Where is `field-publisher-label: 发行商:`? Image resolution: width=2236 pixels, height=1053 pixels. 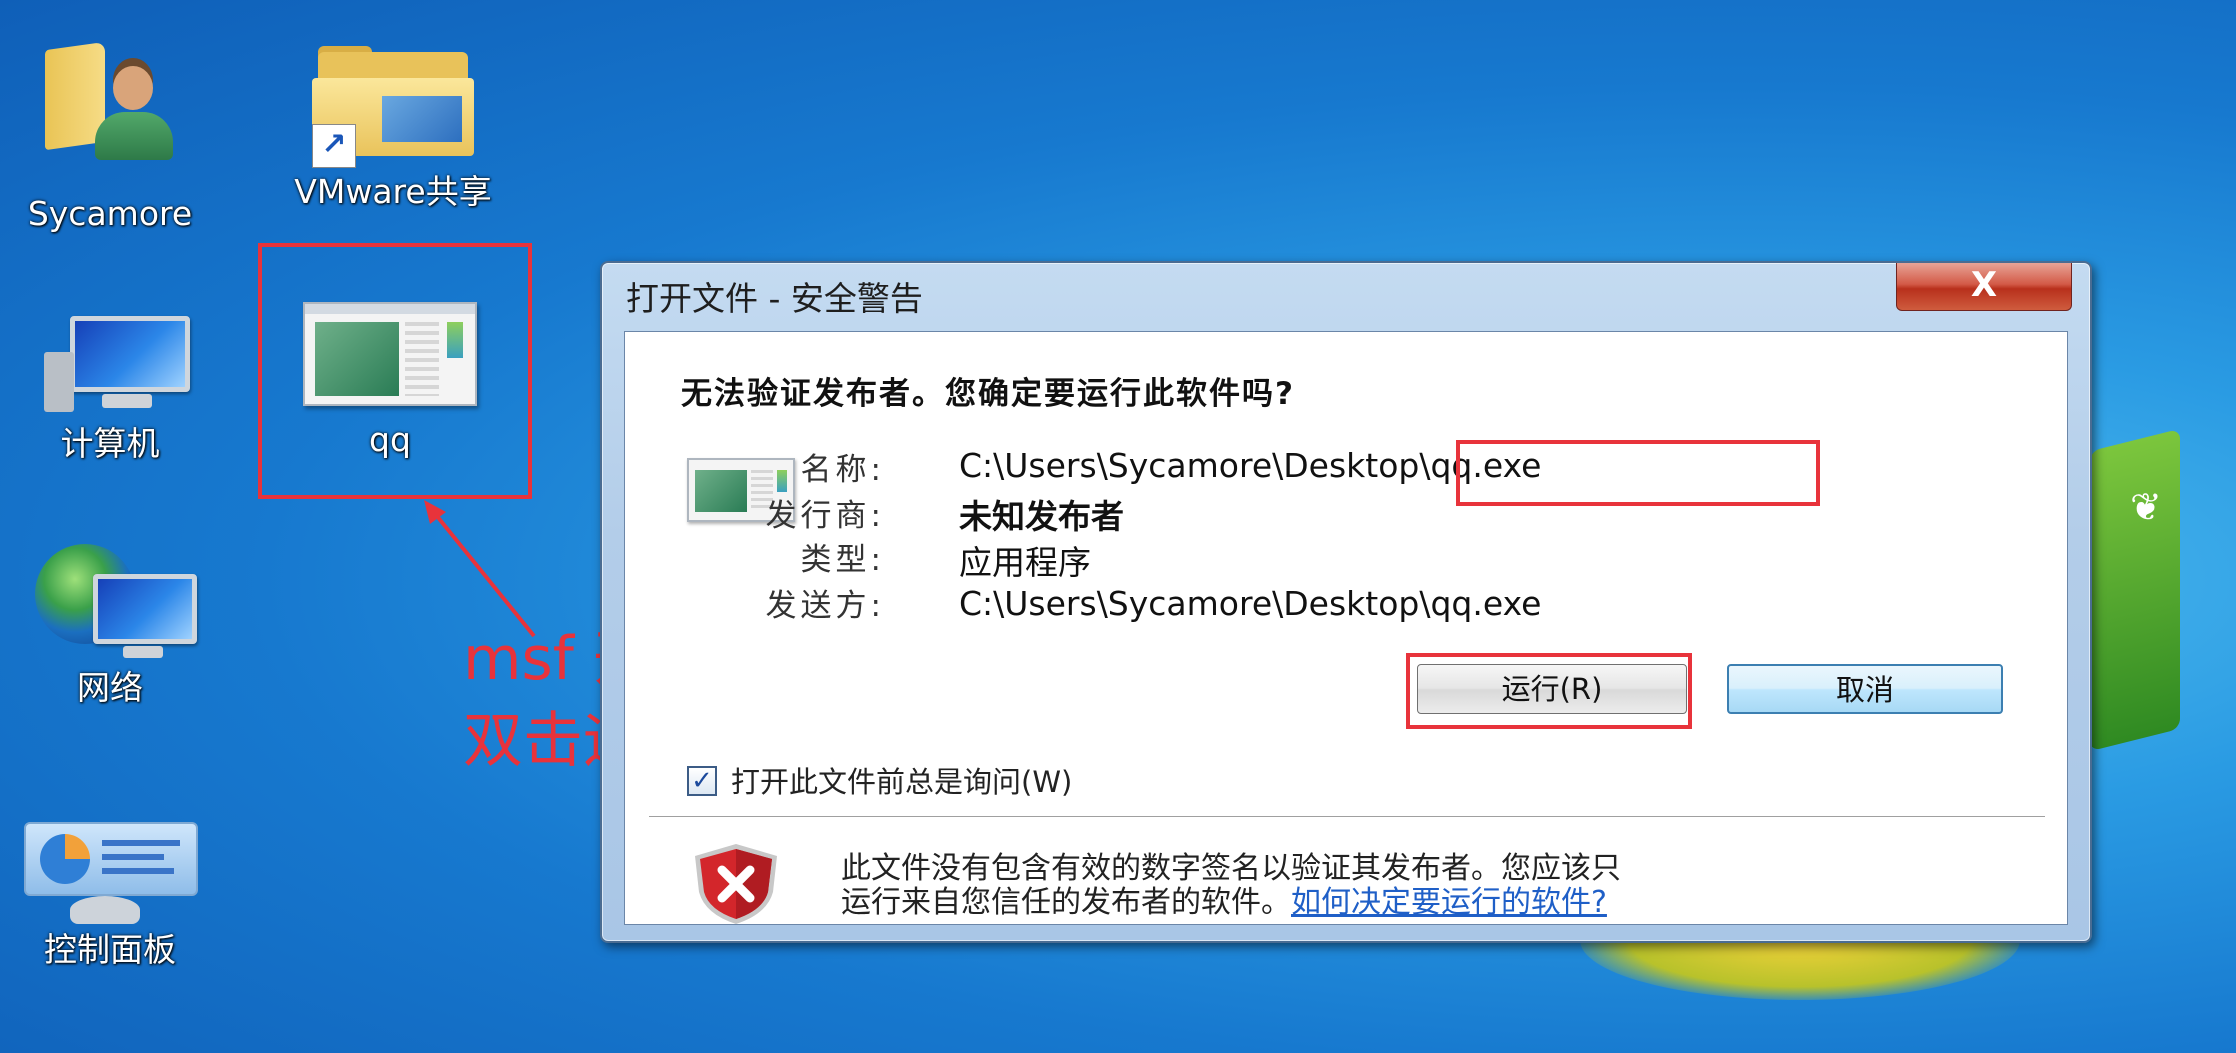
field-publisher-label: 发行商: is located at coordinates (825, 516).